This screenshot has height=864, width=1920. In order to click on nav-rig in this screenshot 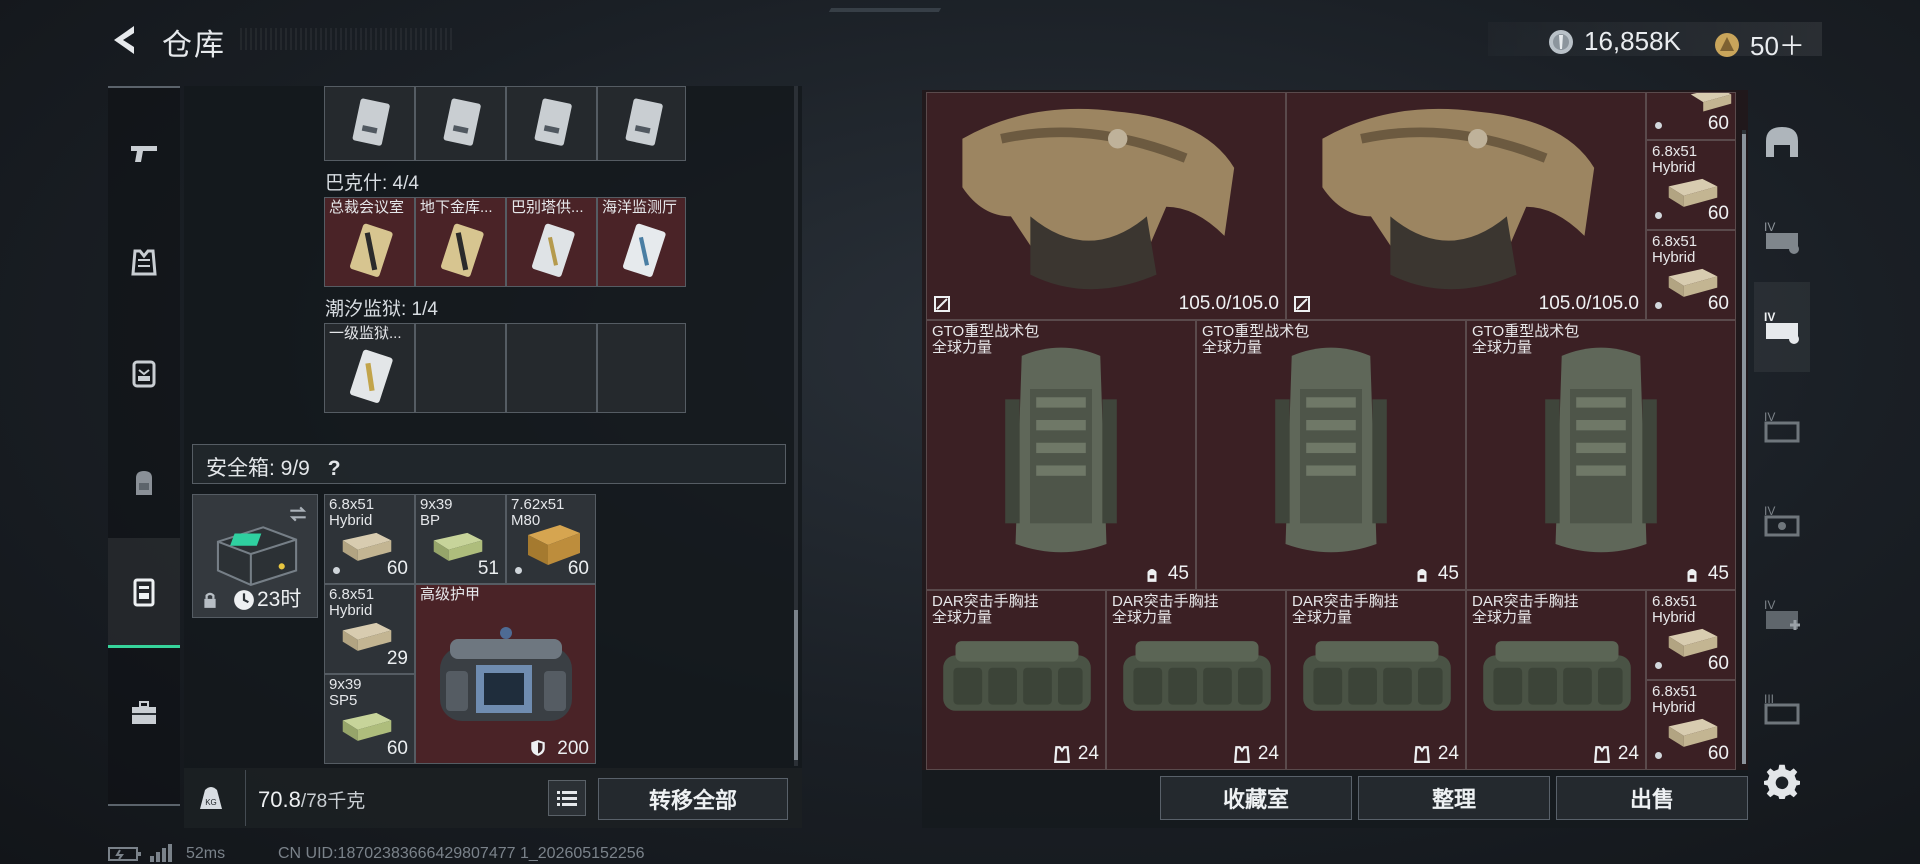, I will do `click(144, 373)`.